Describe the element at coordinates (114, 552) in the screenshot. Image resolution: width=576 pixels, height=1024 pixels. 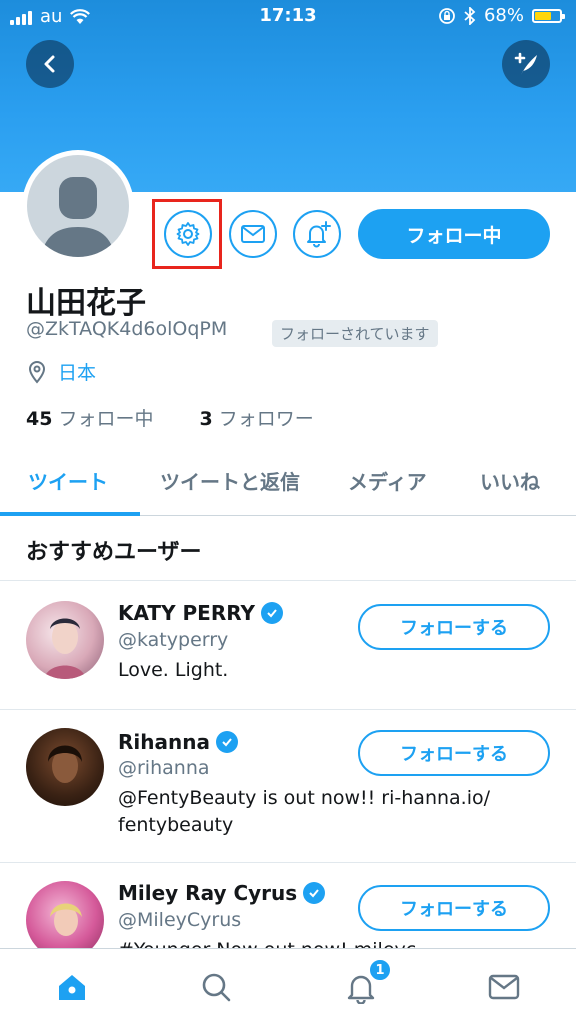
I see `suggested-users-title: おすすめユーザー` at that location.